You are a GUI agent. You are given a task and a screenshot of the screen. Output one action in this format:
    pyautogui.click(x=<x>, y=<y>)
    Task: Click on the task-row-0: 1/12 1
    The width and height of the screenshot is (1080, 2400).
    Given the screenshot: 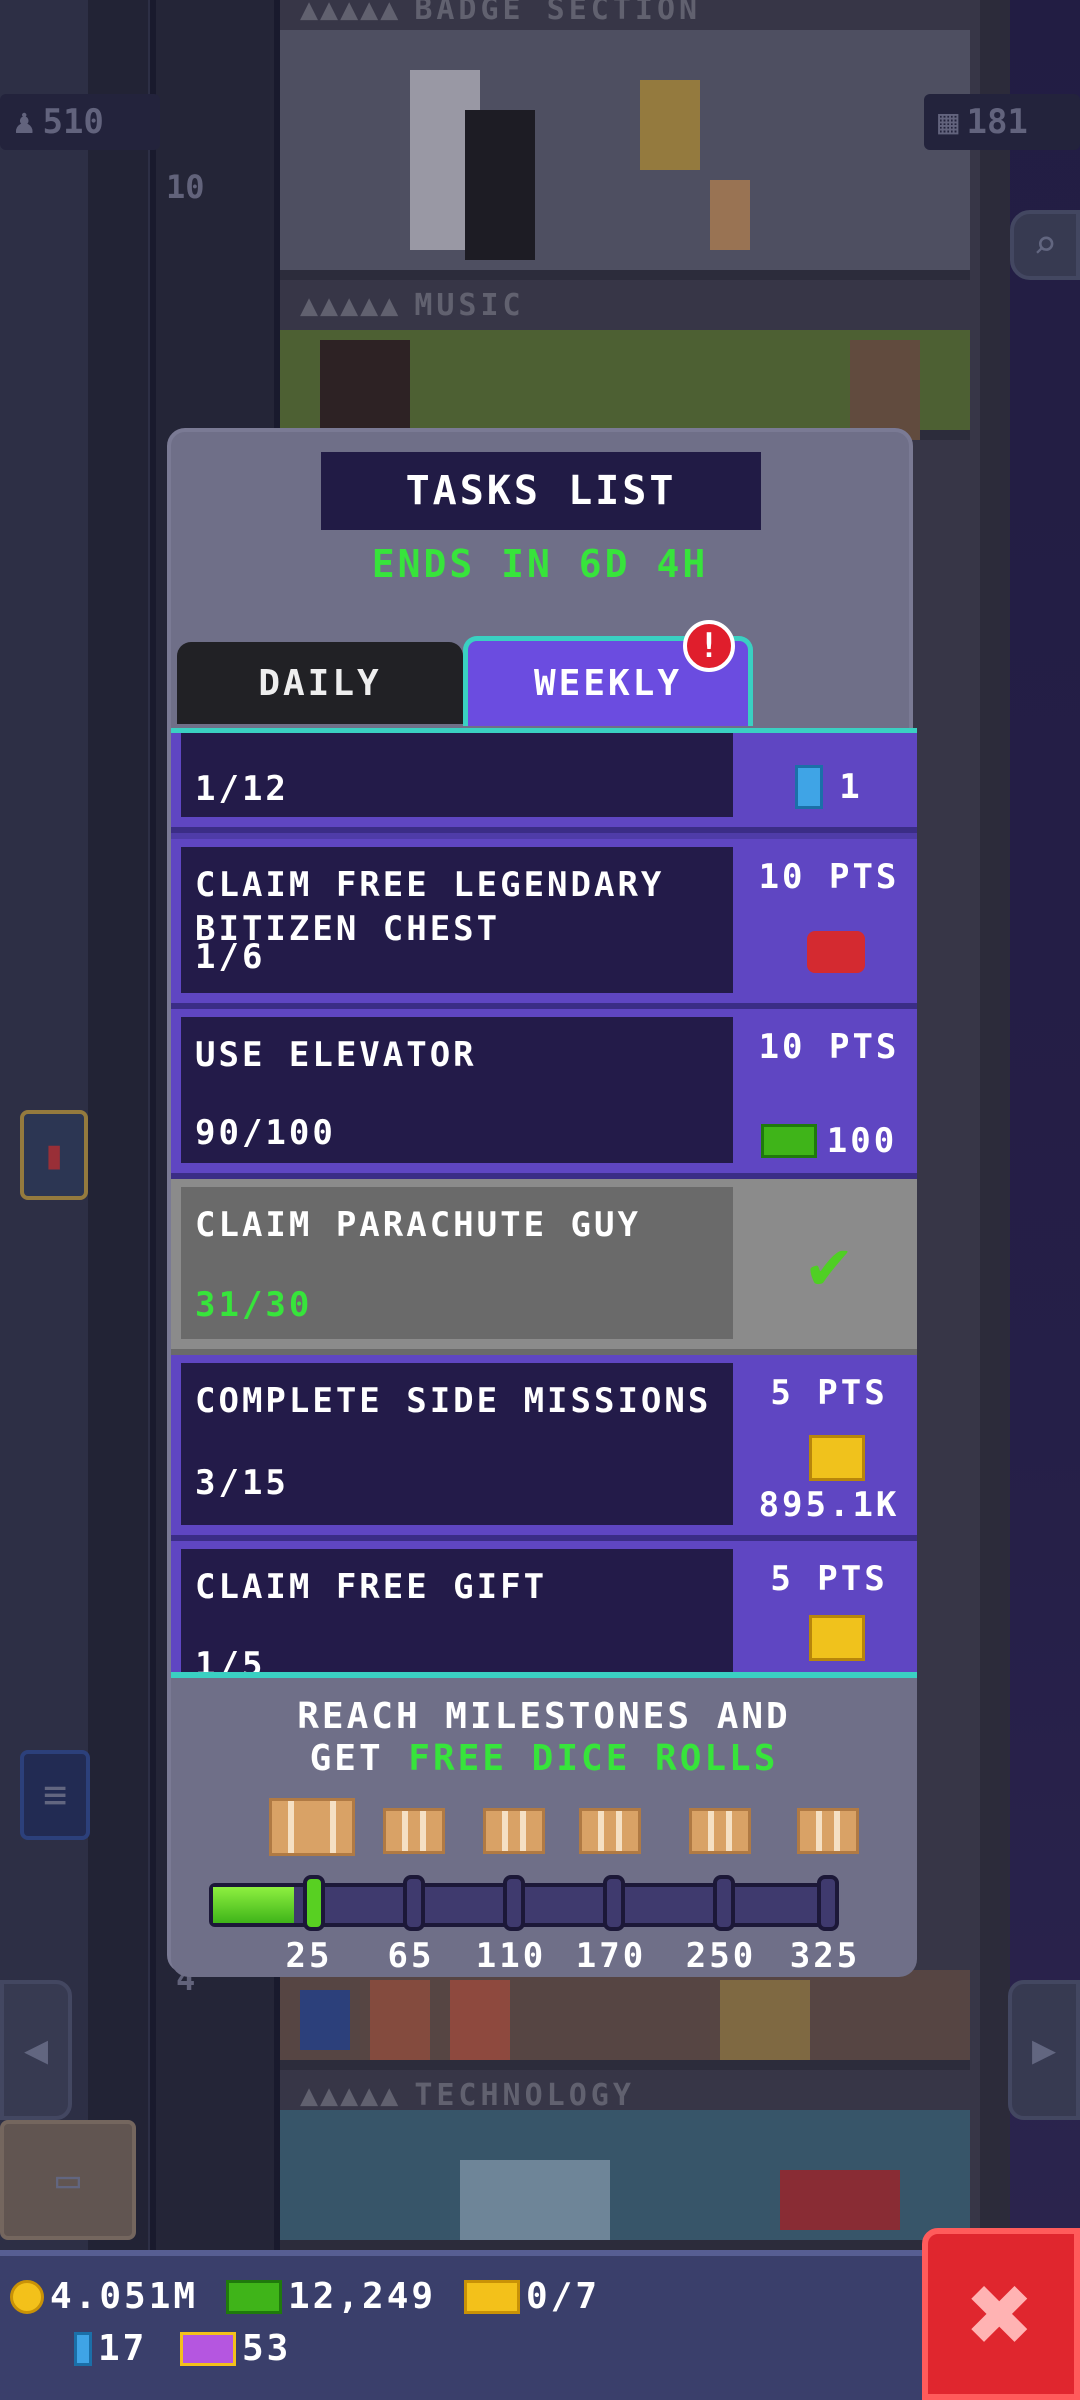 What is the action you would take?
    pyautogui.click(x=544, y=783)
    